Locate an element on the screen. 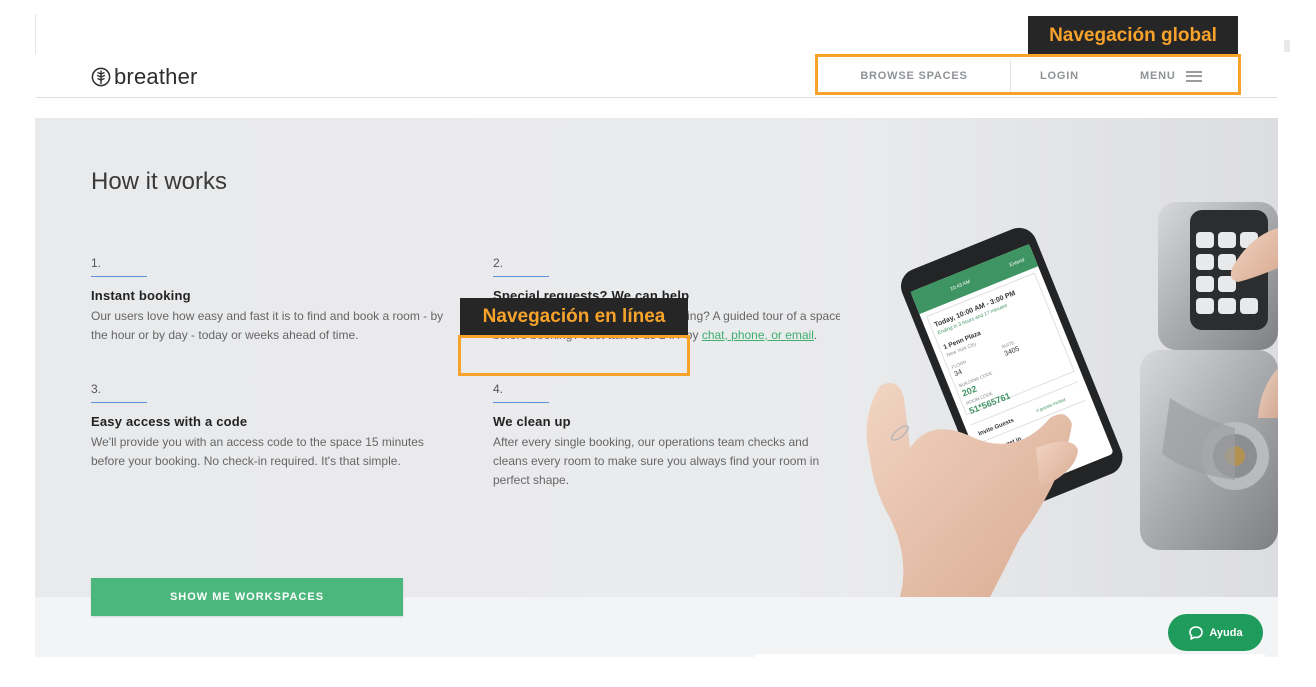 This screenshot has height=687, width=1316. step-number: 3. is located at coordinates (96, 389).